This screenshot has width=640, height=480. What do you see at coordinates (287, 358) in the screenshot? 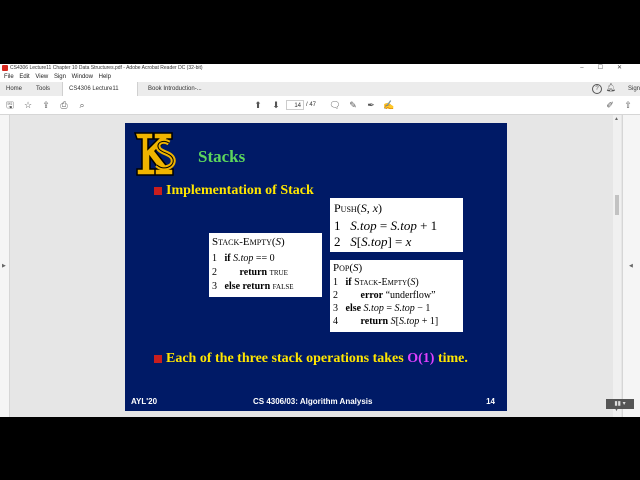
I see `bullet-constant-time-pre: Each of the three stack operations takes` at bounding box center [287, 358].